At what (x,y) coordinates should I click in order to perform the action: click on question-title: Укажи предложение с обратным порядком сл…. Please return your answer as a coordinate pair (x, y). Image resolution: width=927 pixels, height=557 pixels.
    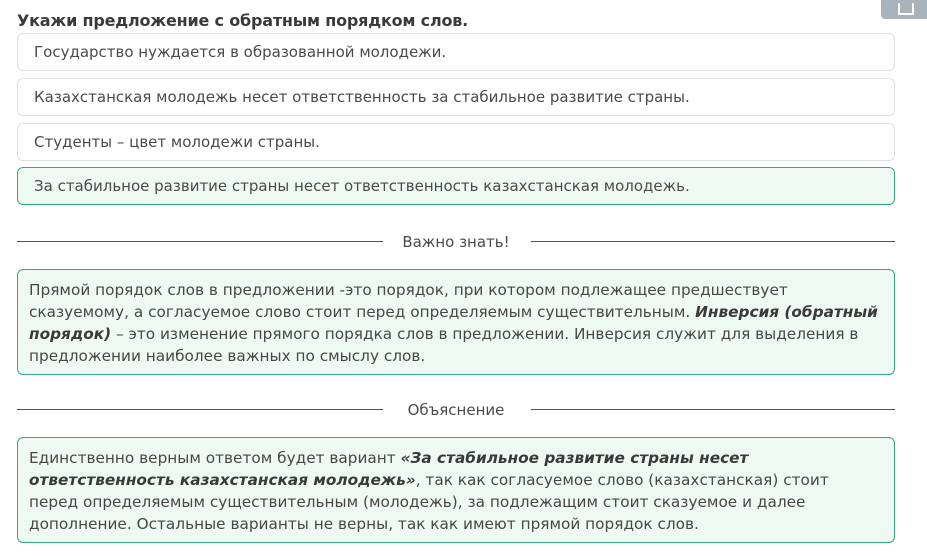
    Looking at the image, I should click on (243, 20).